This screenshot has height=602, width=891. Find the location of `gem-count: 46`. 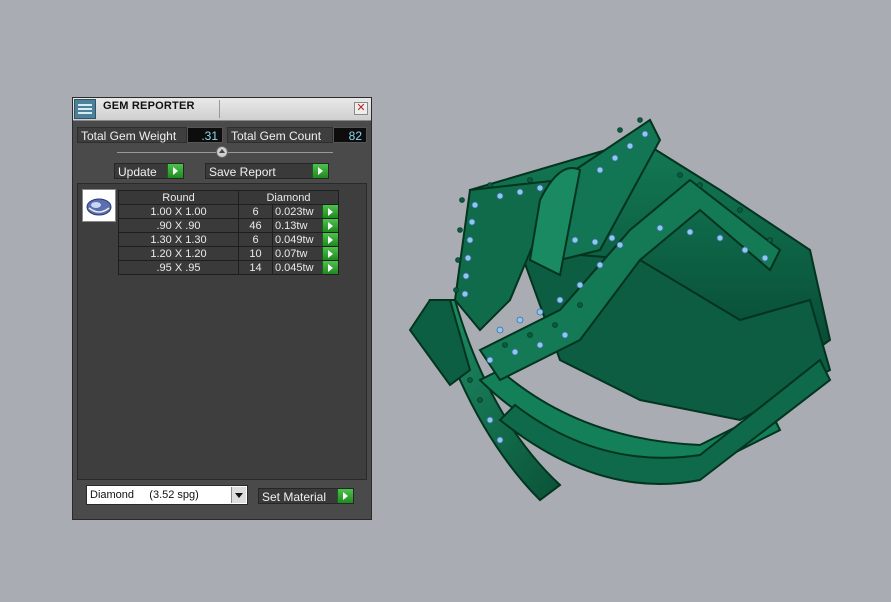

gem-count: 46 is located at coordinates (255, 225).